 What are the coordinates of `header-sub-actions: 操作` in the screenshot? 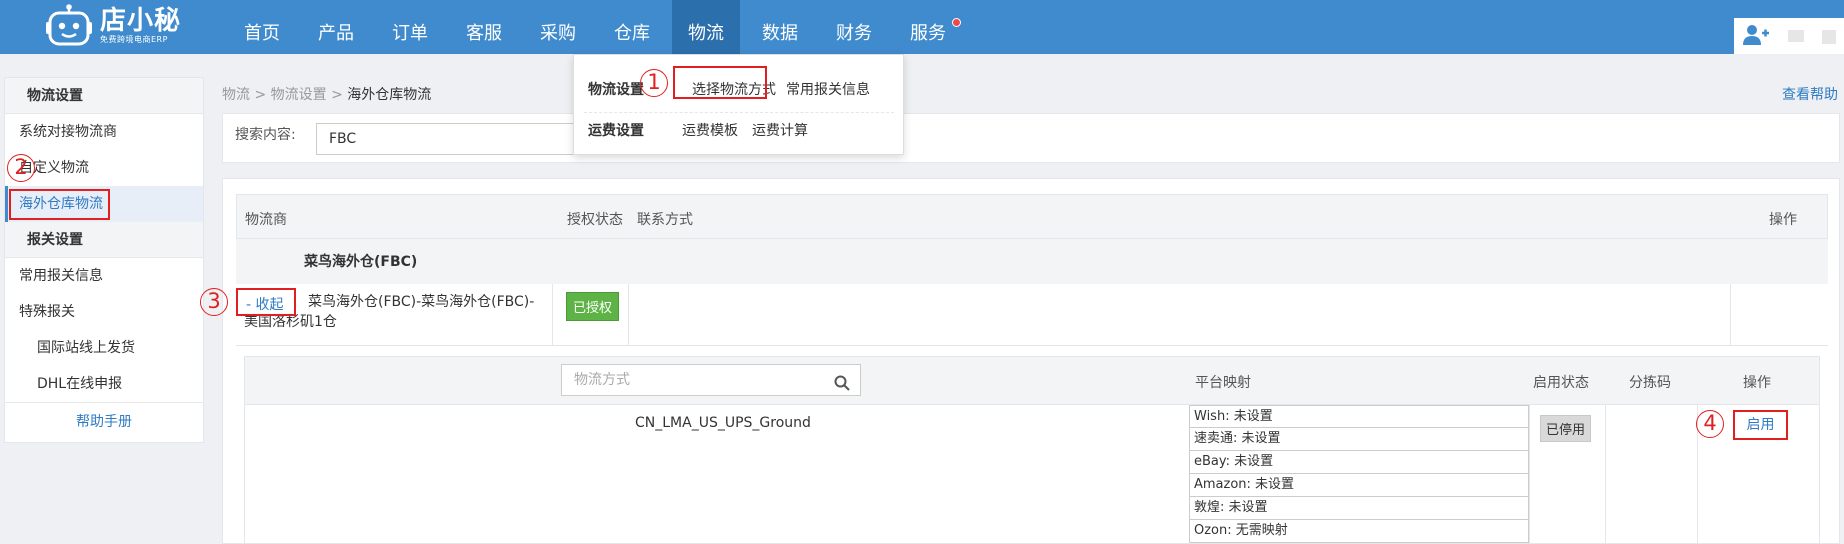 It's located at (1757, 383).